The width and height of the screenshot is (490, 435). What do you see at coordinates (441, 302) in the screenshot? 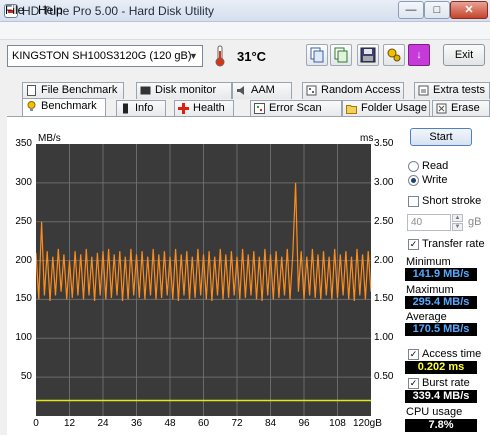
I see `maximum-value: 295.4 MB/s` at bounding box center [441, 302].